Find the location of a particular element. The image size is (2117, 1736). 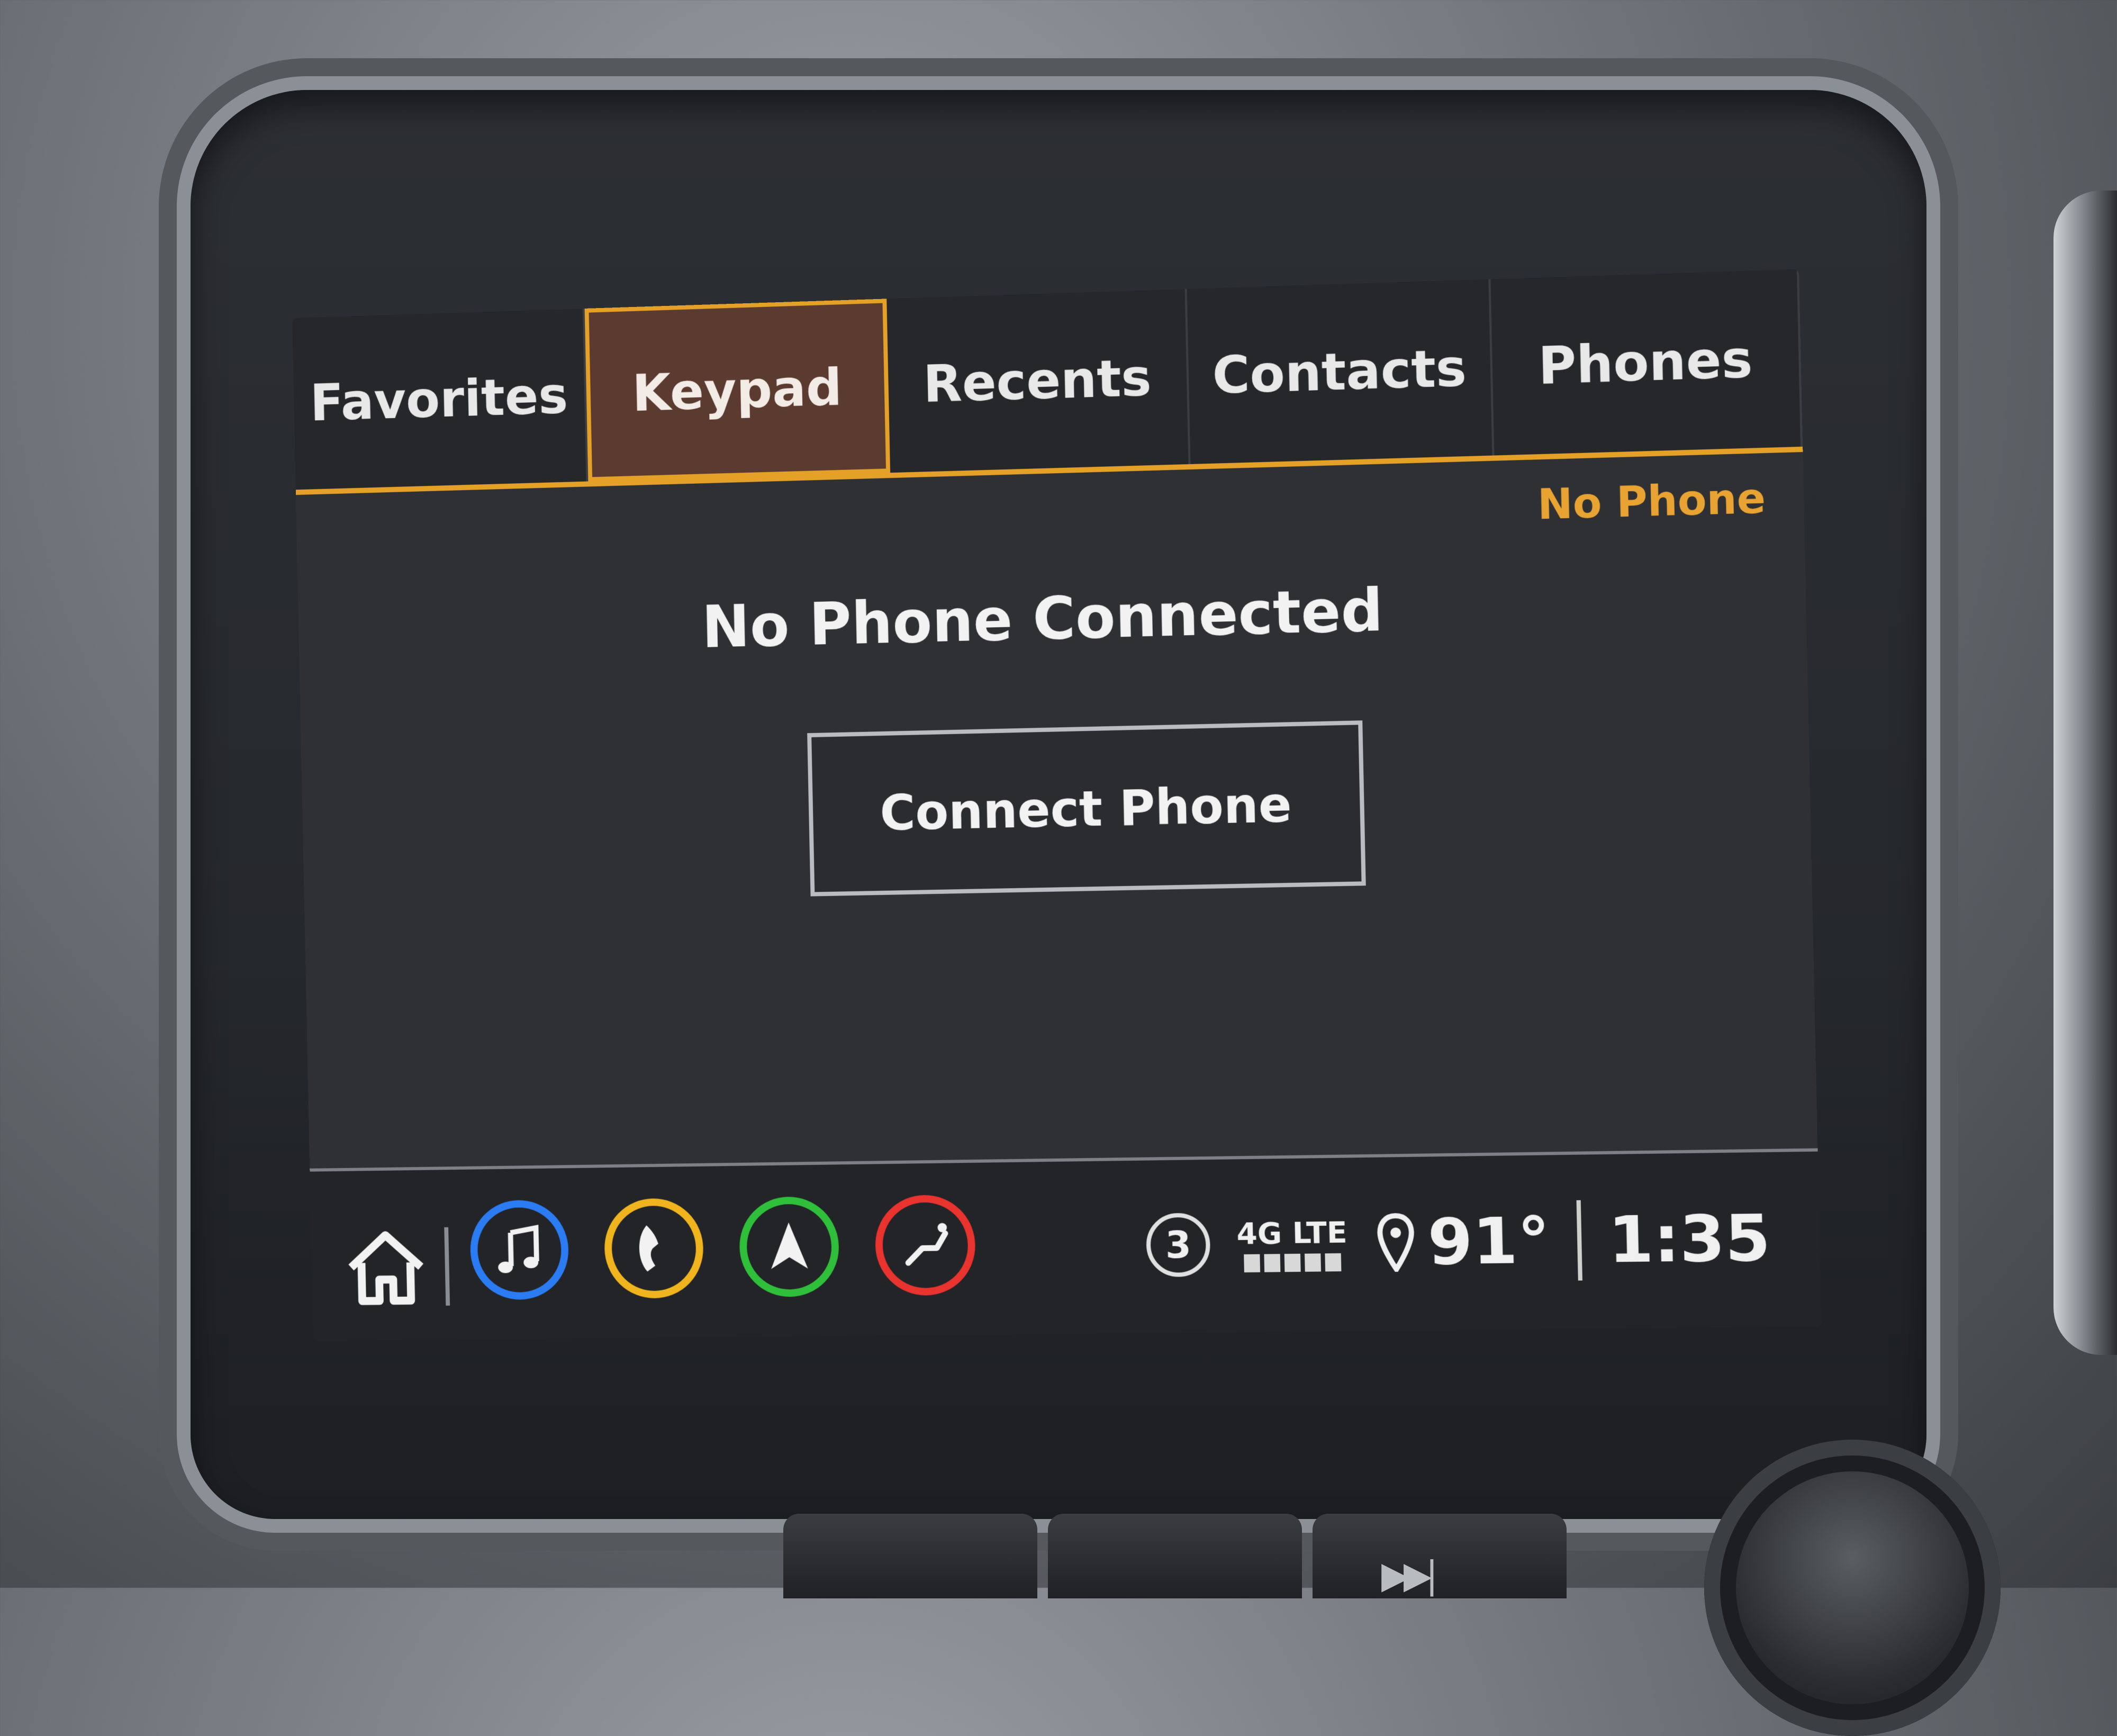

tab-phones: Phones is located at coordinates (1646, 362).